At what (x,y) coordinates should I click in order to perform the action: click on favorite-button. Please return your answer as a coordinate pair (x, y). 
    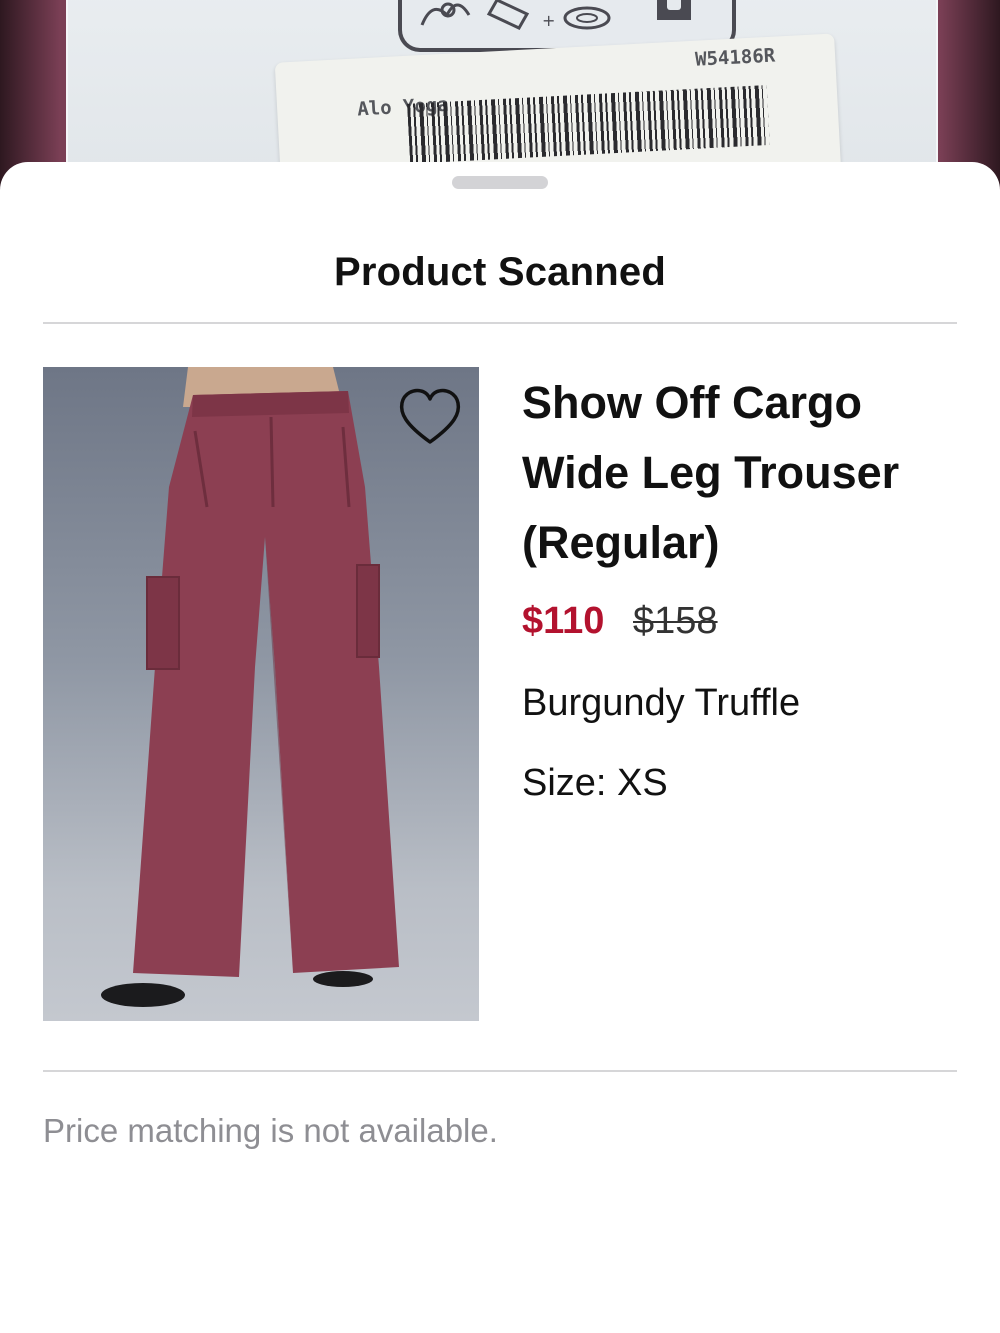
    Looking at the image, I should click on (430, 417).